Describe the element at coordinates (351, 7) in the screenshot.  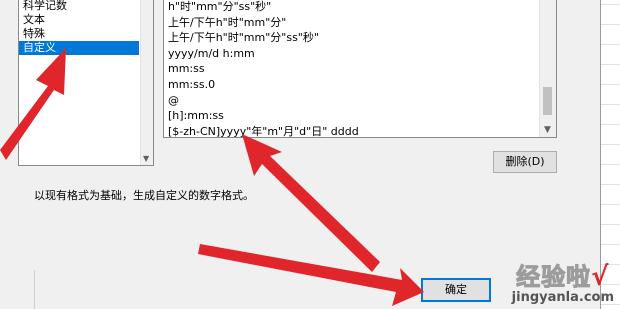
I see `format-item: h"时"mm"分"ss"秒"` at that location.